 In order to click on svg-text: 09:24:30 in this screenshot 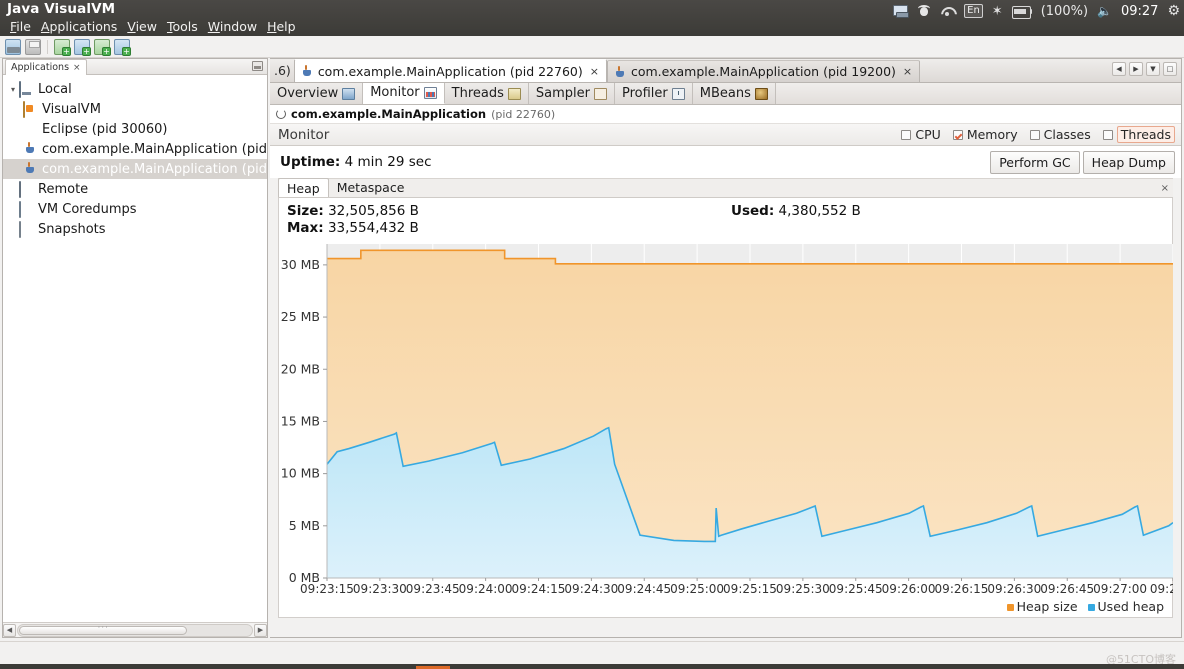, I will do `click(591, 589)`.